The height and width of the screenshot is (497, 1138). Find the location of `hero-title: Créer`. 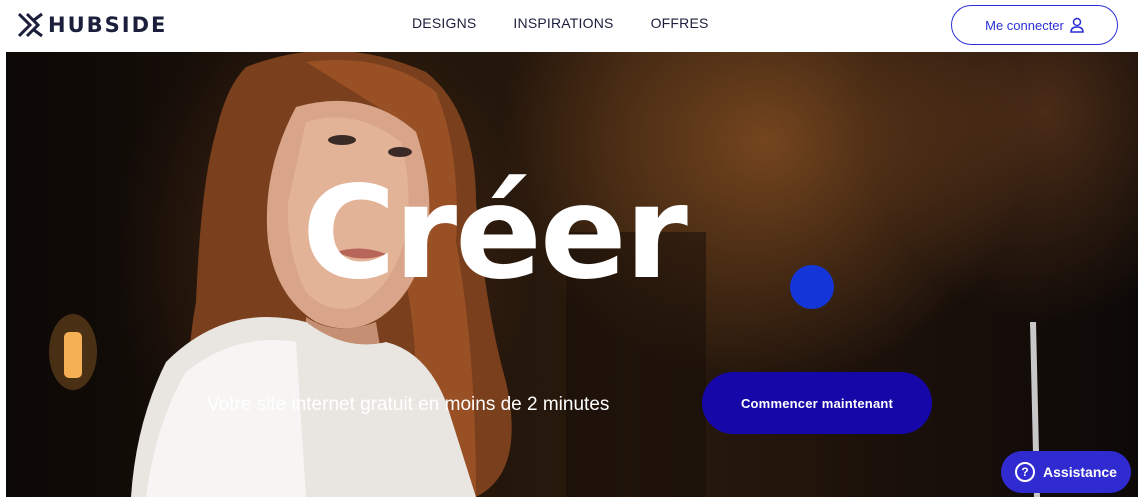

hero-title: Créer is located at coordinates (495, 233).